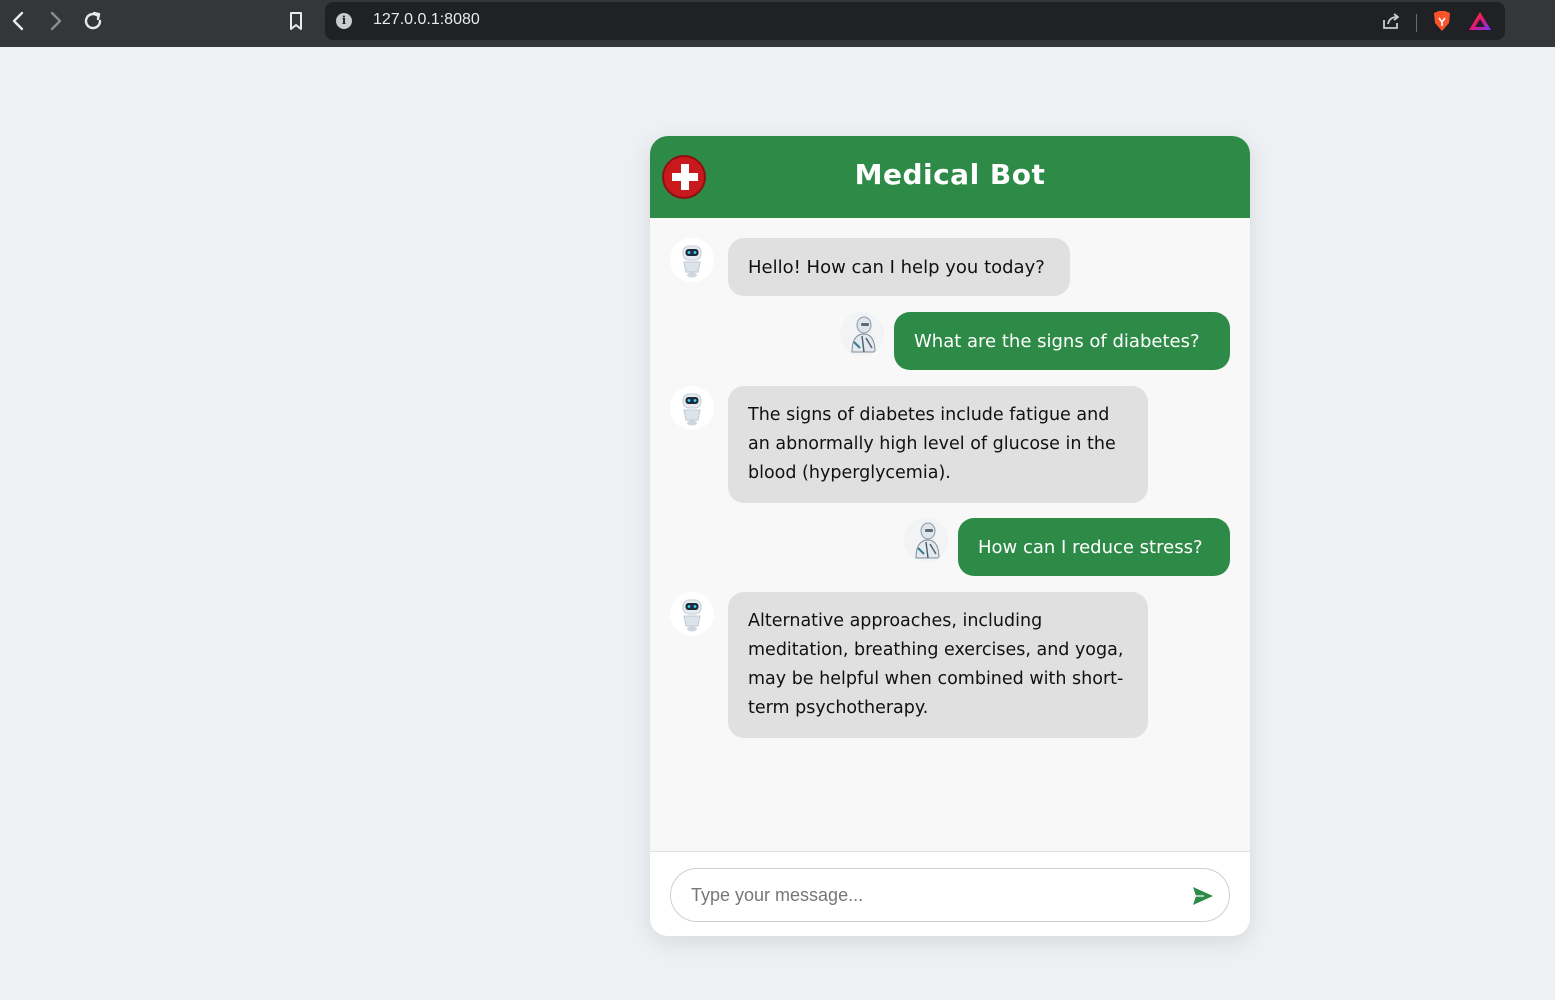 Image resolution: width=1555 pixels, height=1000 pixels. I want to click on divider, so click(1416, 23).